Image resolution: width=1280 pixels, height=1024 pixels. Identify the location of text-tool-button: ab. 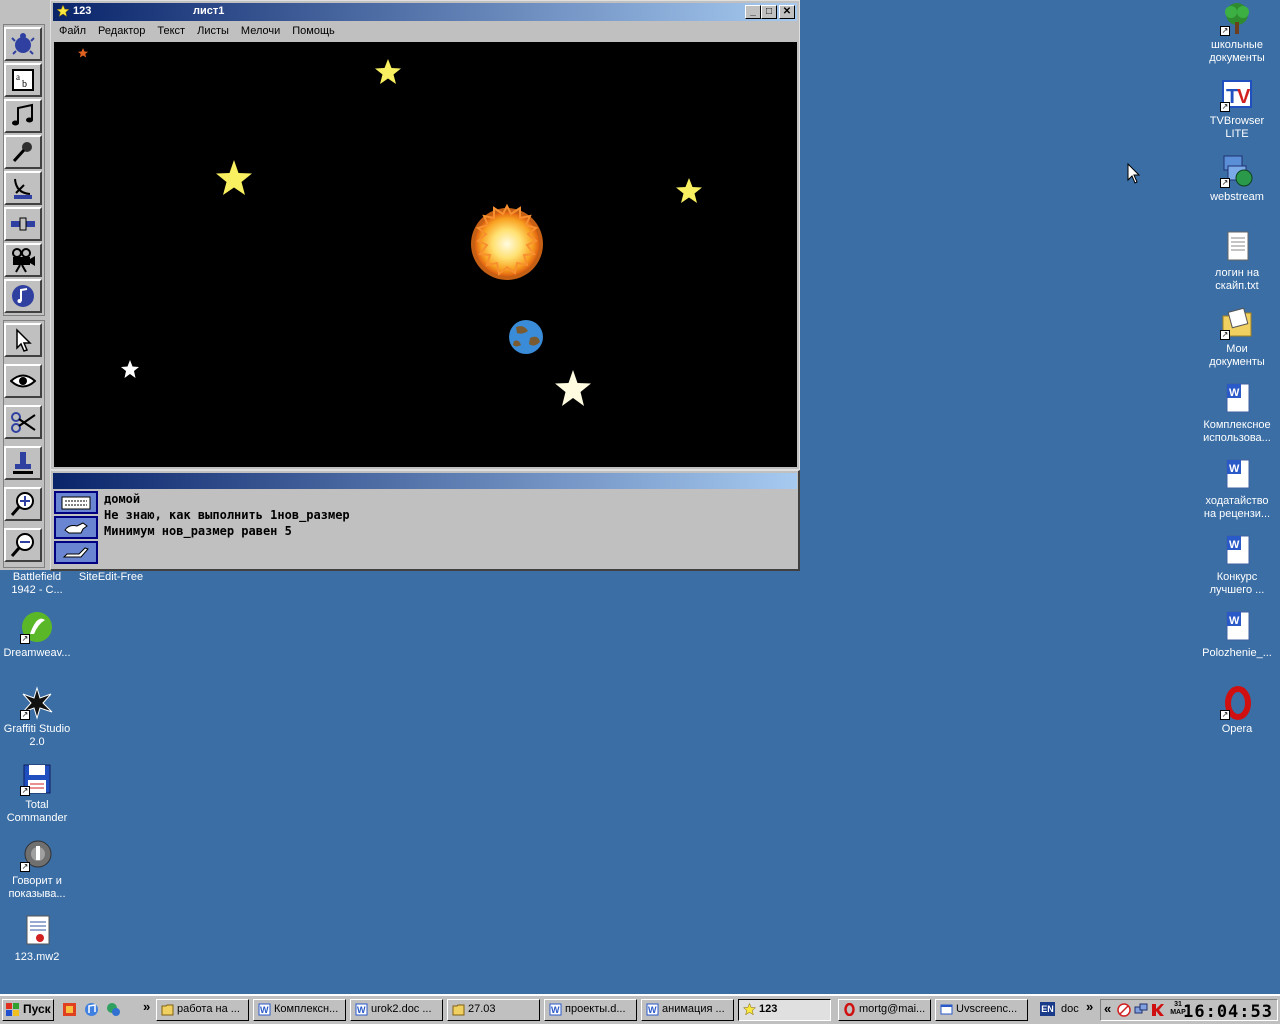
(23, 80).